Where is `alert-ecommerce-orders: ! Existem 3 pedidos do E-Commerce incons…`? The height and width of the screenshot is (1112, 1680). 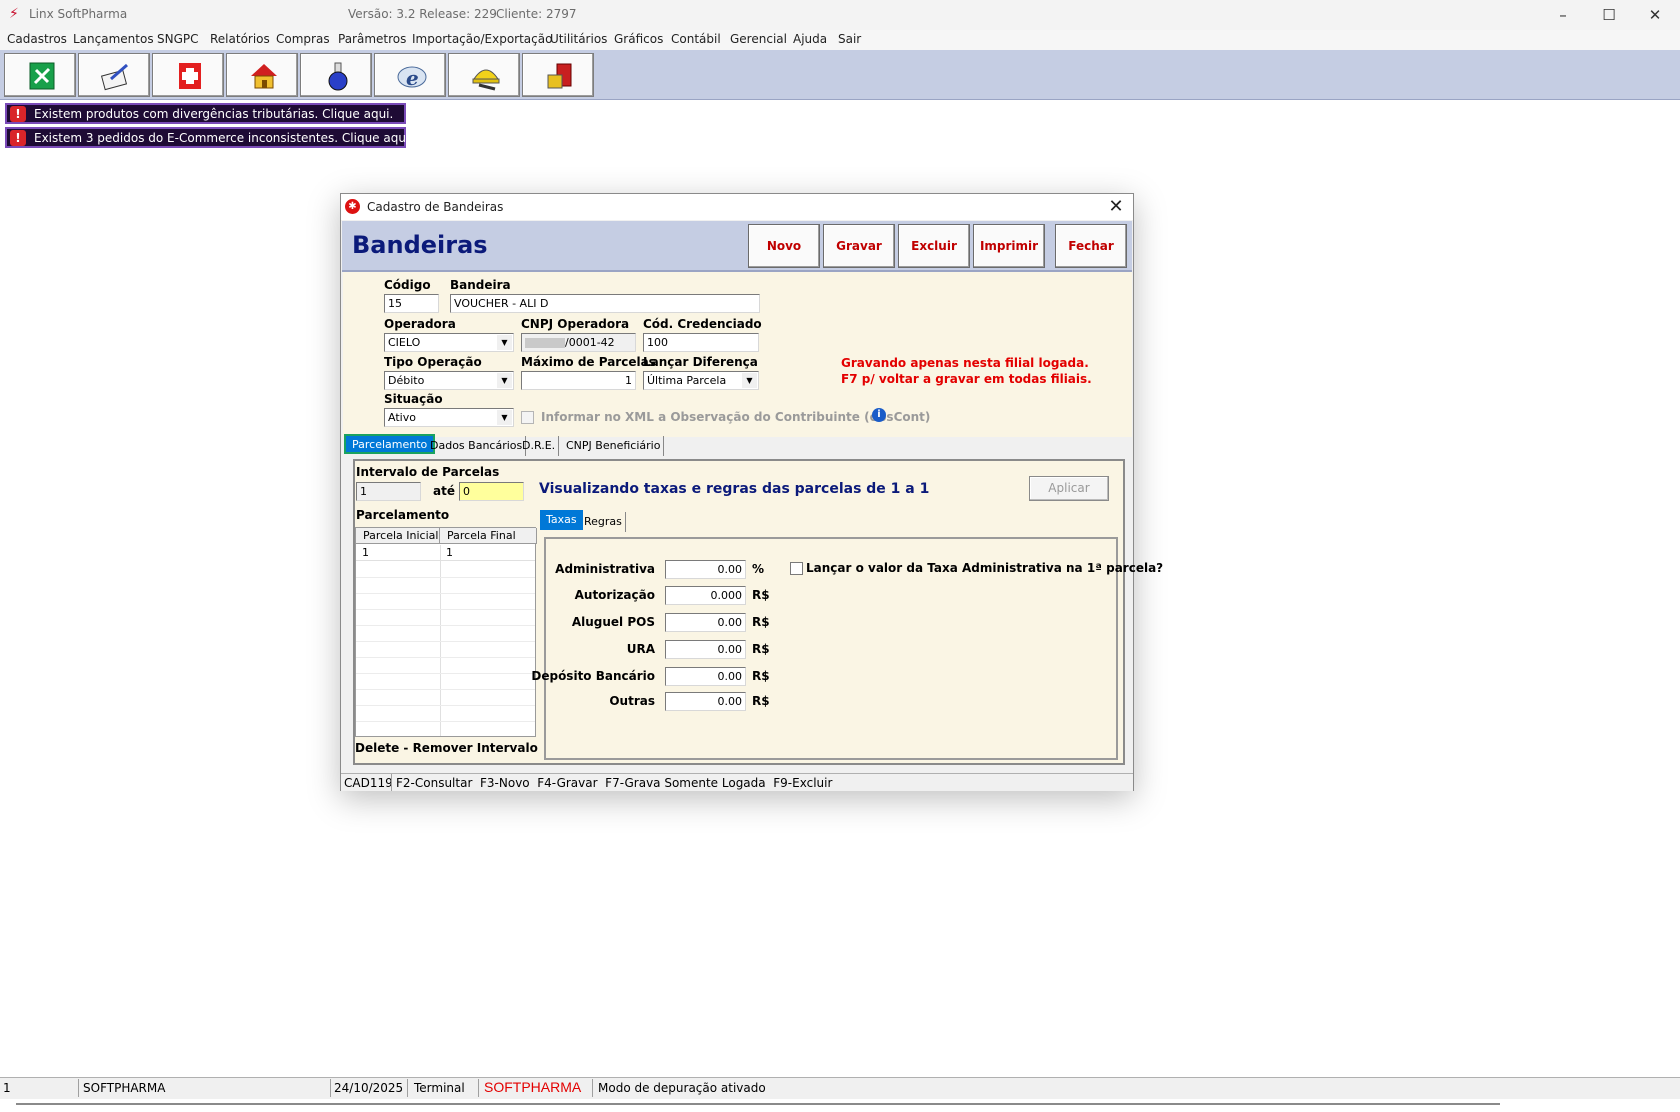 alert-ecommerce-orders: ! Existem 3 pedidos do E-Commerce incons… is located at coordinates (209, 137).